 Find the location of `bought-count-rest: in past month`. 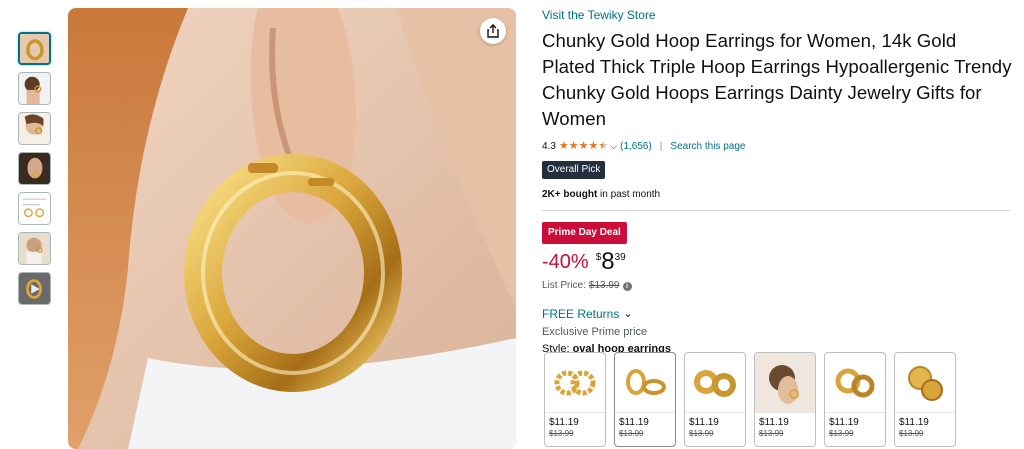

bought-count-rest: in past month is located at coordinates (629, 194).